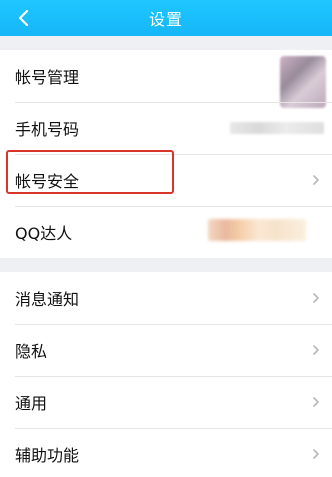 This screenshot has height=477, width=332. I want to click on general-row: 通用, so click(166, 402).